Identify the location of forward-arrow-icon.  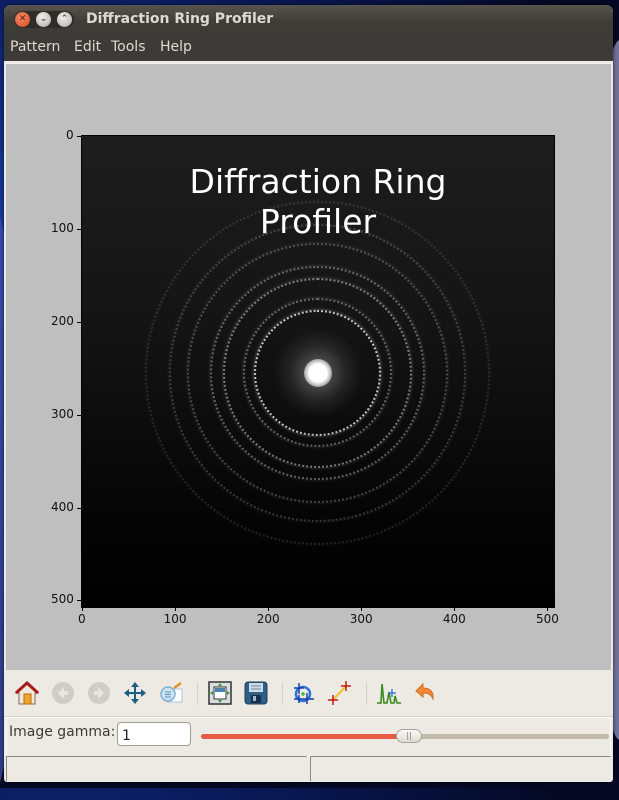
(99, 693).